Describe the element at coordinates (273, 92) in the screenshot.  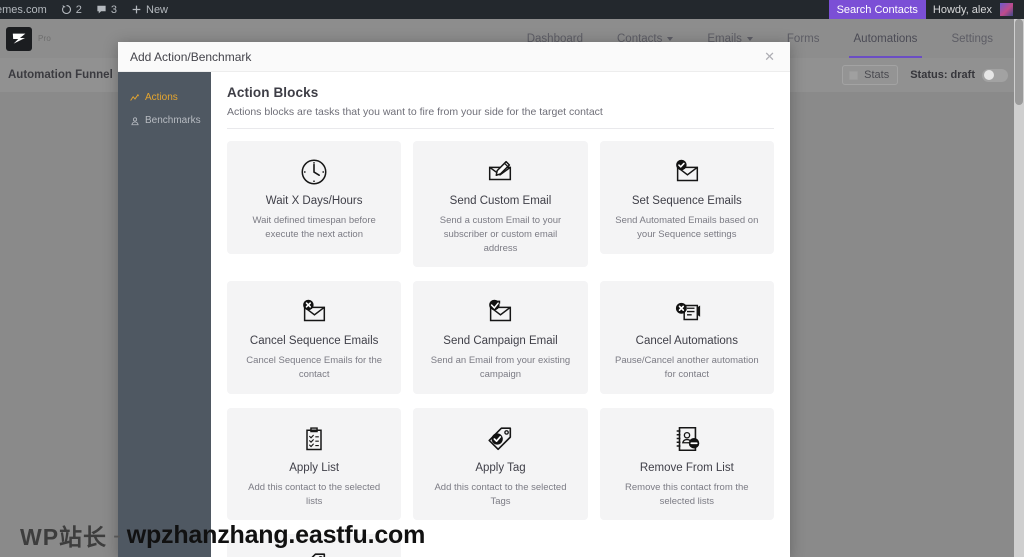
I see `page-title: Action Blocks` at that location.